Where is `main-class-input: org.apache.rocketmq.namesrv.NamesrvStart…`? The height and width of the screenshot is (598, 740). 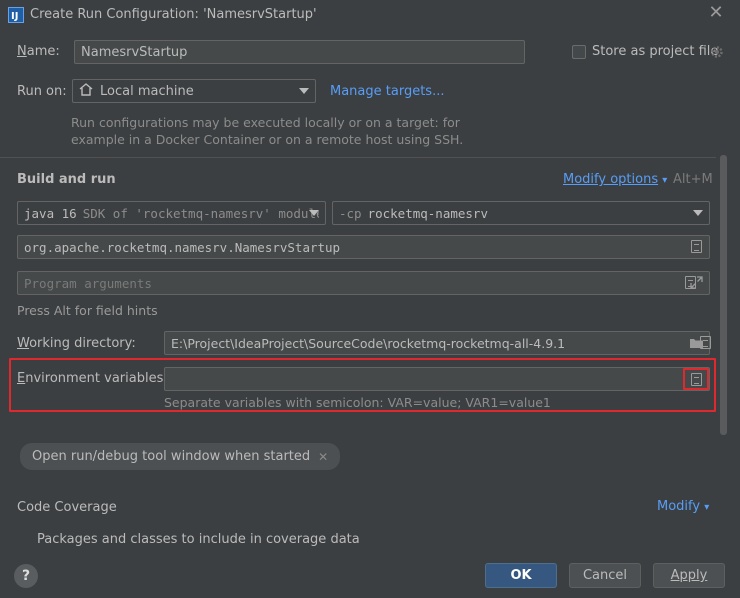
main-class-input: org.apache.rocketmq.namesrv.NamesrvStart… is located at coordinates (363, 247).